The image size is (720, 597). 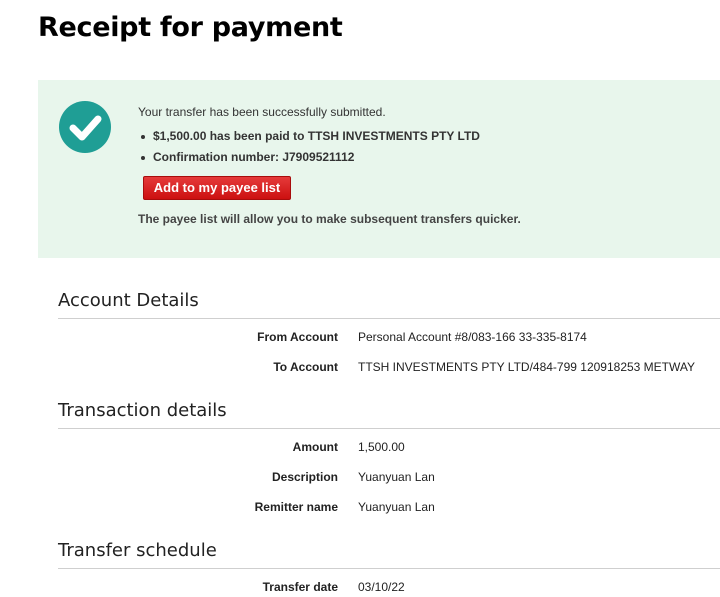 What do you see at coordinates (381, 447) in the screenshot?
I see `amount-value: 1,500.00` at bounding box center [381, 447].